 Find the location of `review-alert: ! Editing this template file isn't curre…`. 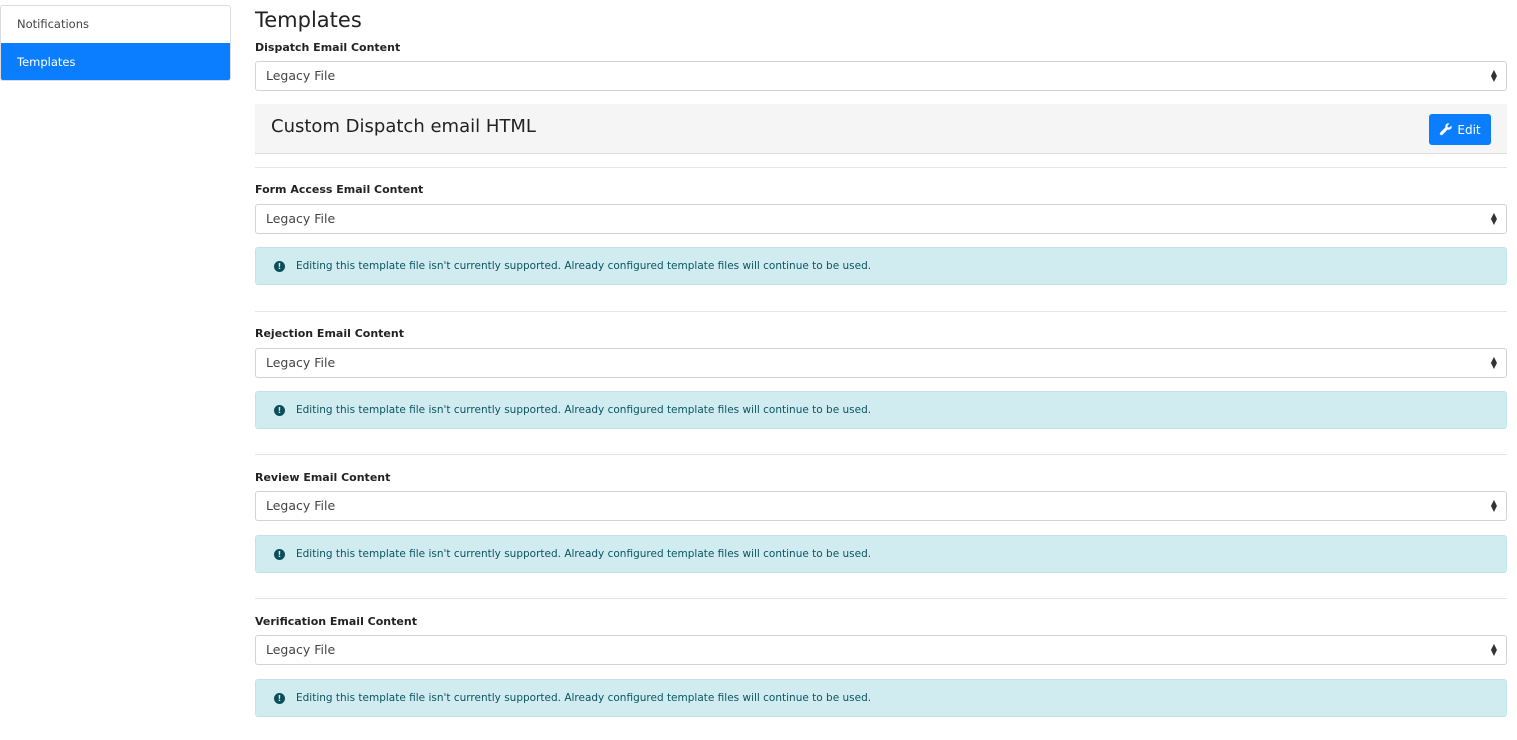

review-alert: ! Editing this template file isn't curre… is located at coordinates (881, 554).